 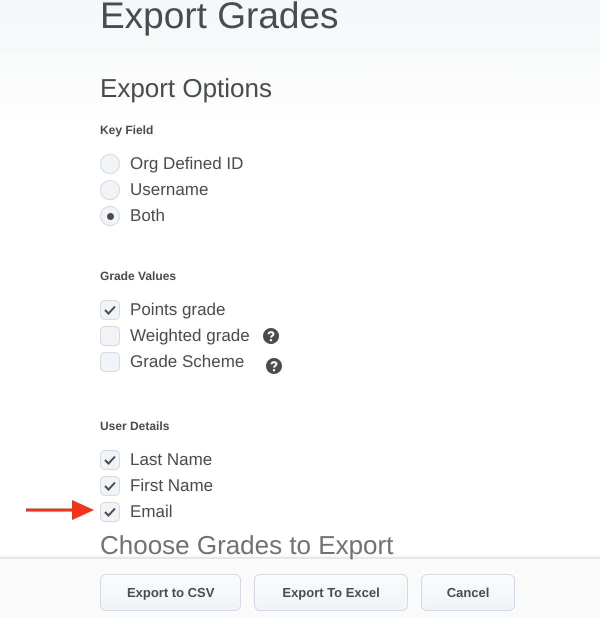 I want to click on group-label: User Details, so click(x=135, y=426).